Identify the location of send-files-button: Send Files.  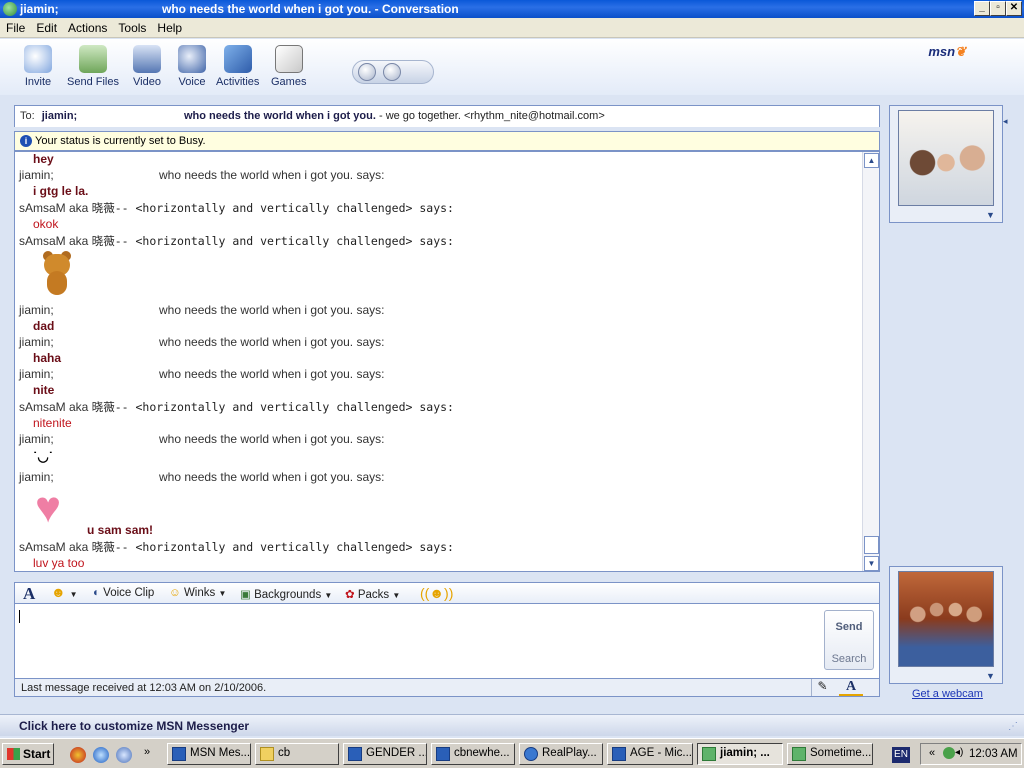
(93, 65).